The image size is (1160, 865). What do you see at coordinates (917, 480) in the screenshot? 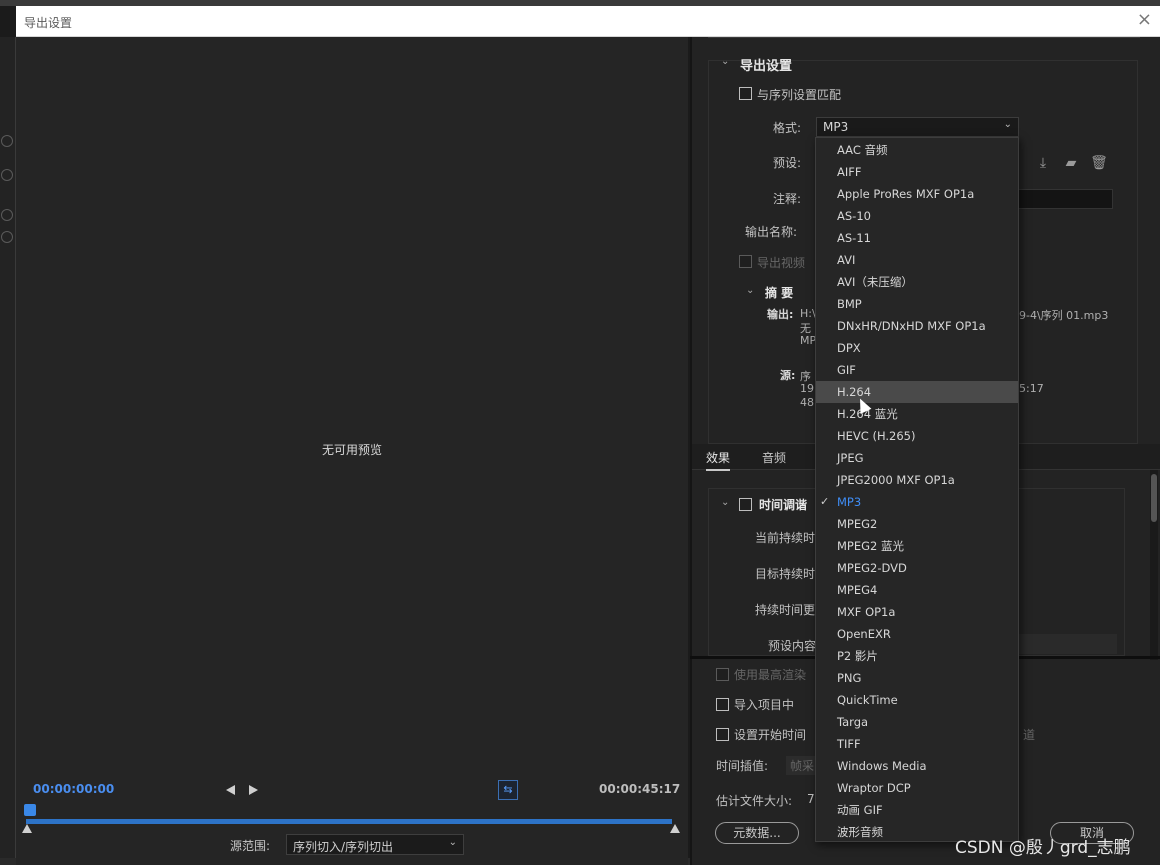
I see `format-option: JPEG2000 MXF OP1a` at bounding box center [917, 480].